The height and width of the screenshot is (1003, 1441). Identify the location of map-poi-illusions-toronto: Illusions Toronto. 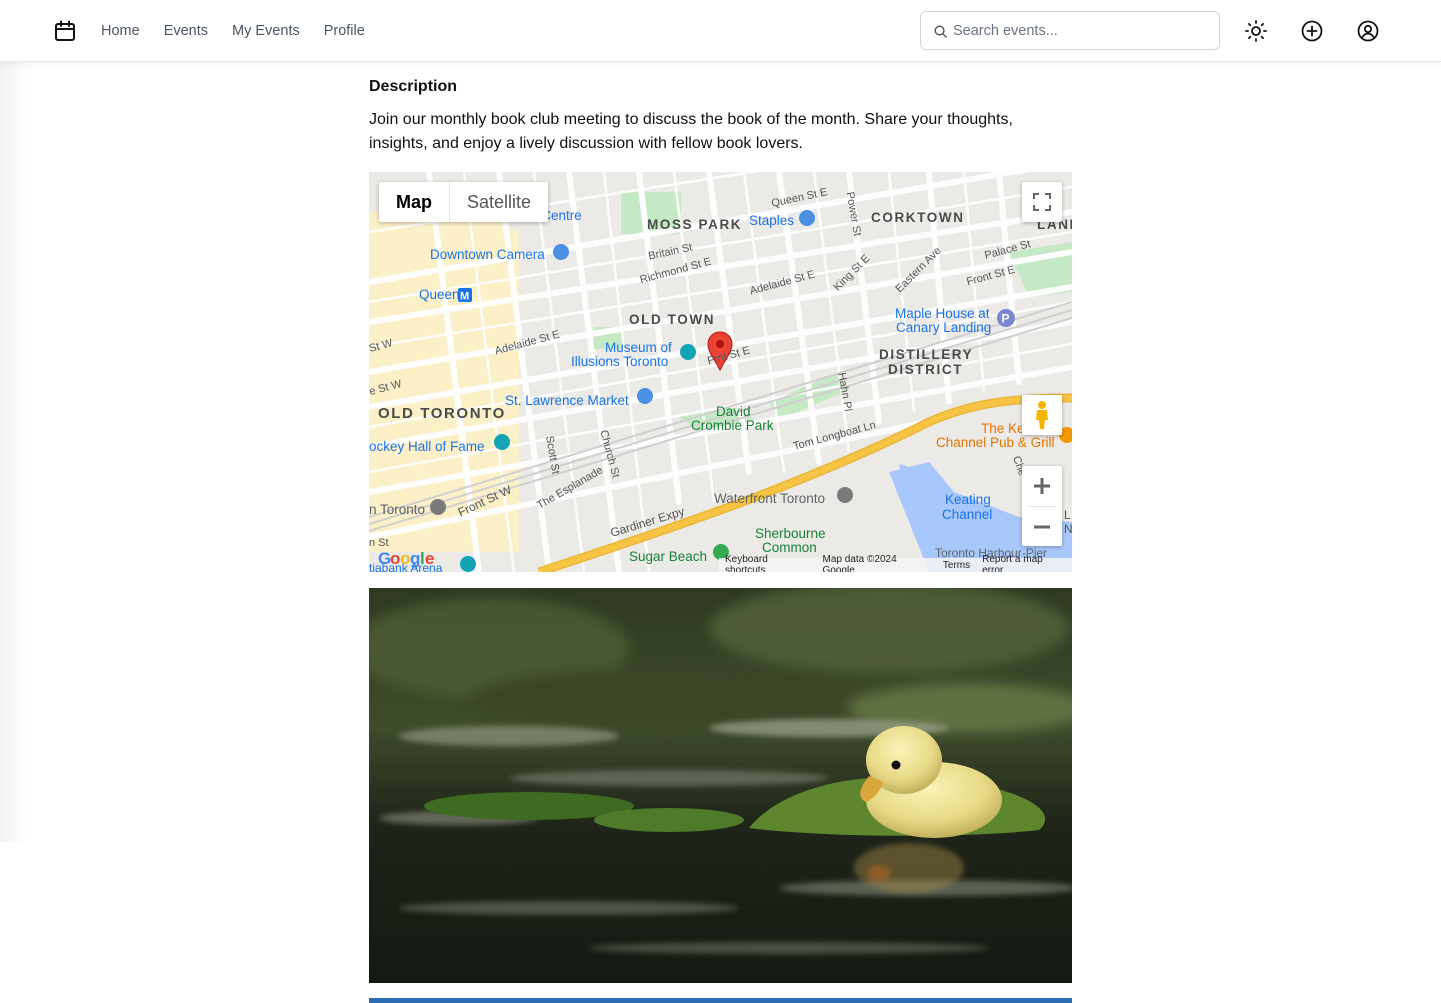
(619, 361).